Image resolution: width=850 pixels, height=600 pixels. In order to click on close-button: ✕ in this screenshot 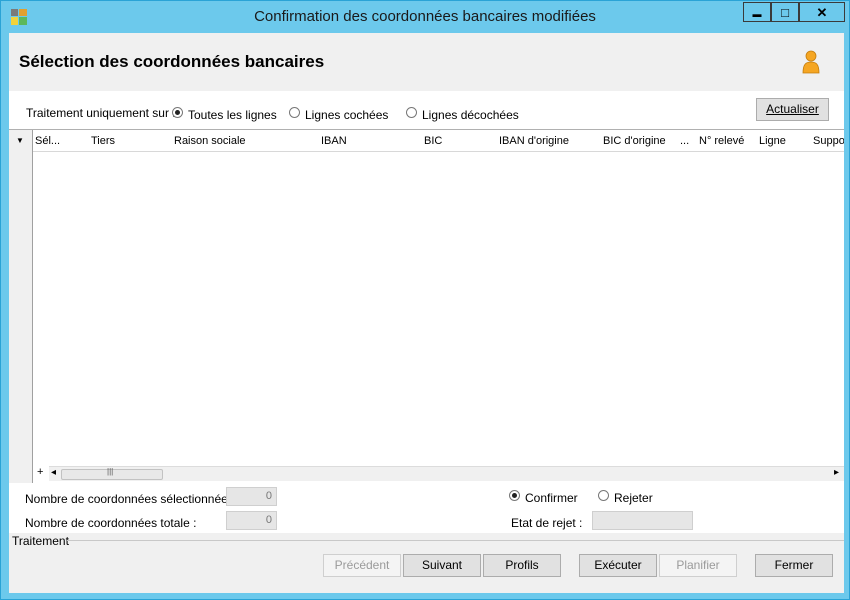, I will do `click(822, 12)`.